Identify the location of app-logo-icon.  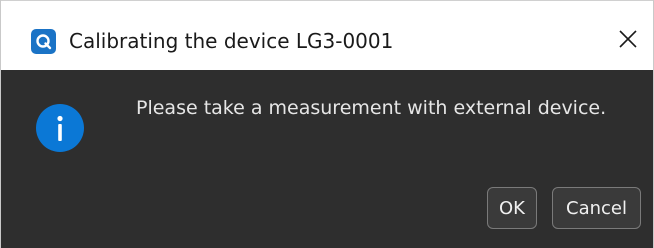
(43, 41).